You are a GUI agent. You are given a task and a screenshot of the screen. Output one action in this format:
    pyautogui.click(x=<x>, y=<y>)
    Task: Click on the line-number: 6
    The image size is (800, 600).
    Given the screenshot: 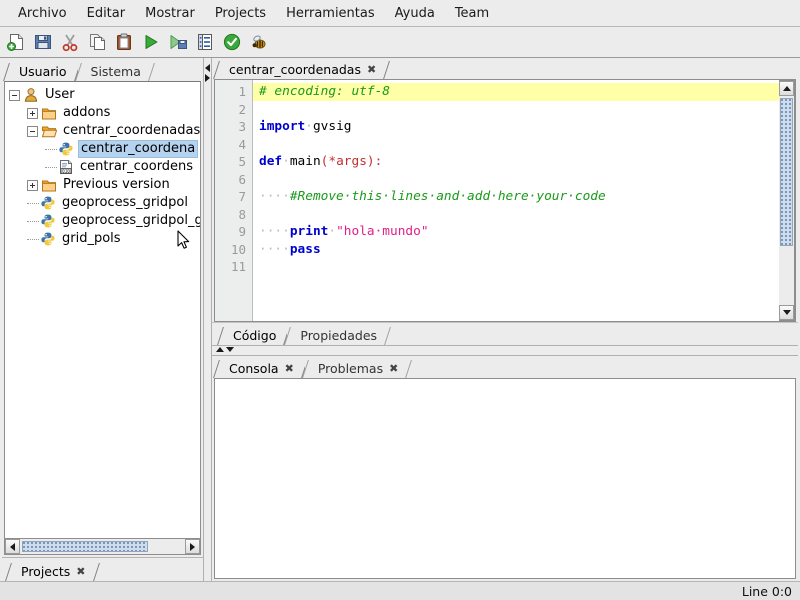 What is the action you would take?
    pyautogui.click(x=242, y=179)
    